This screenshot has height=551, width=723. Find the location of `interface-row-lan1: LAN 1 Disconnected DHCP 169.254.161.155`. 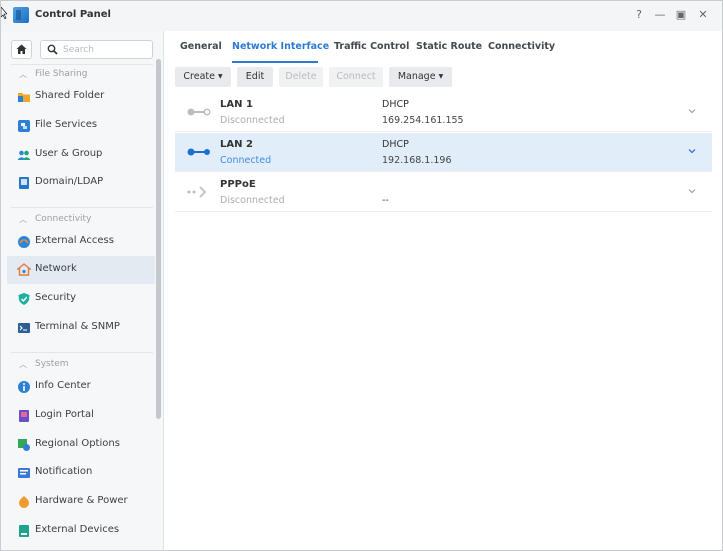

interface-row-lan1: LAN 1 Disconnected DHCP 169.254.161.155 is located at coordinates (443, 112).